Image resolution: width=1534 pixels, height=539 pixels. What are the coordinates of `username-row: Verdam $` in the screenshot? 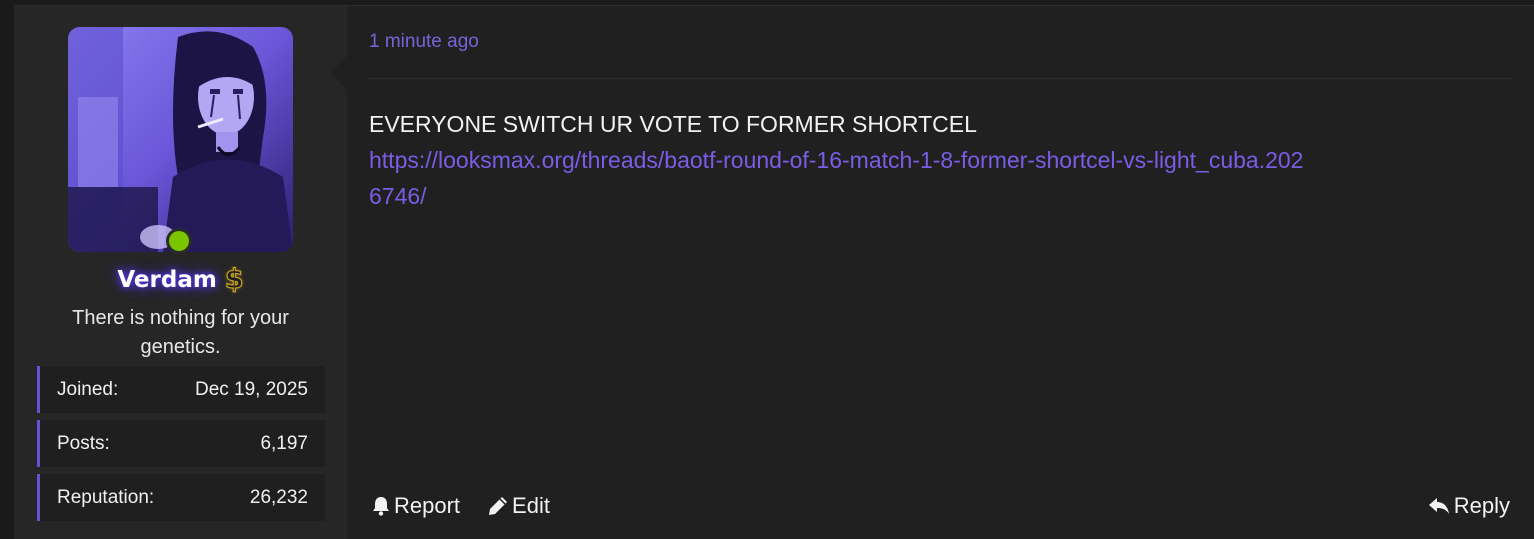 It's located at (180, 279).